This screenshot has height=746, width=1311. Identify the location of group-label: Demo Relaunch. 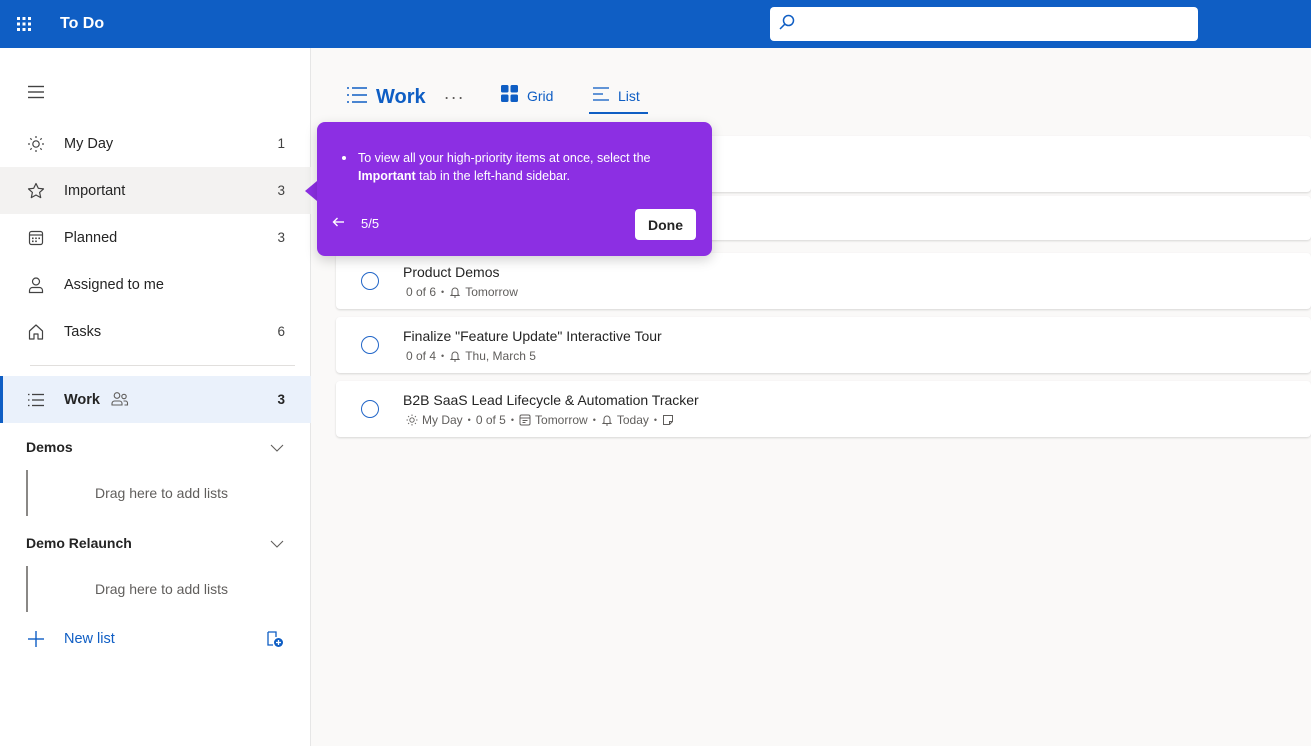
(79, 543).